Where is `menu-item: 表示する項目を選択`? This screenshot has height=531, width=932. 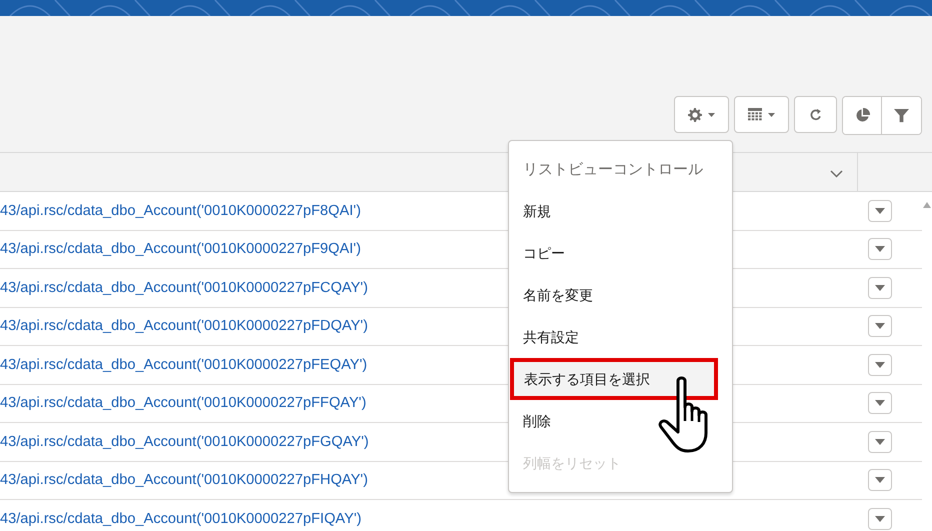 menu-item: 表示する項目を選択 is located at coordinates (614, 379).